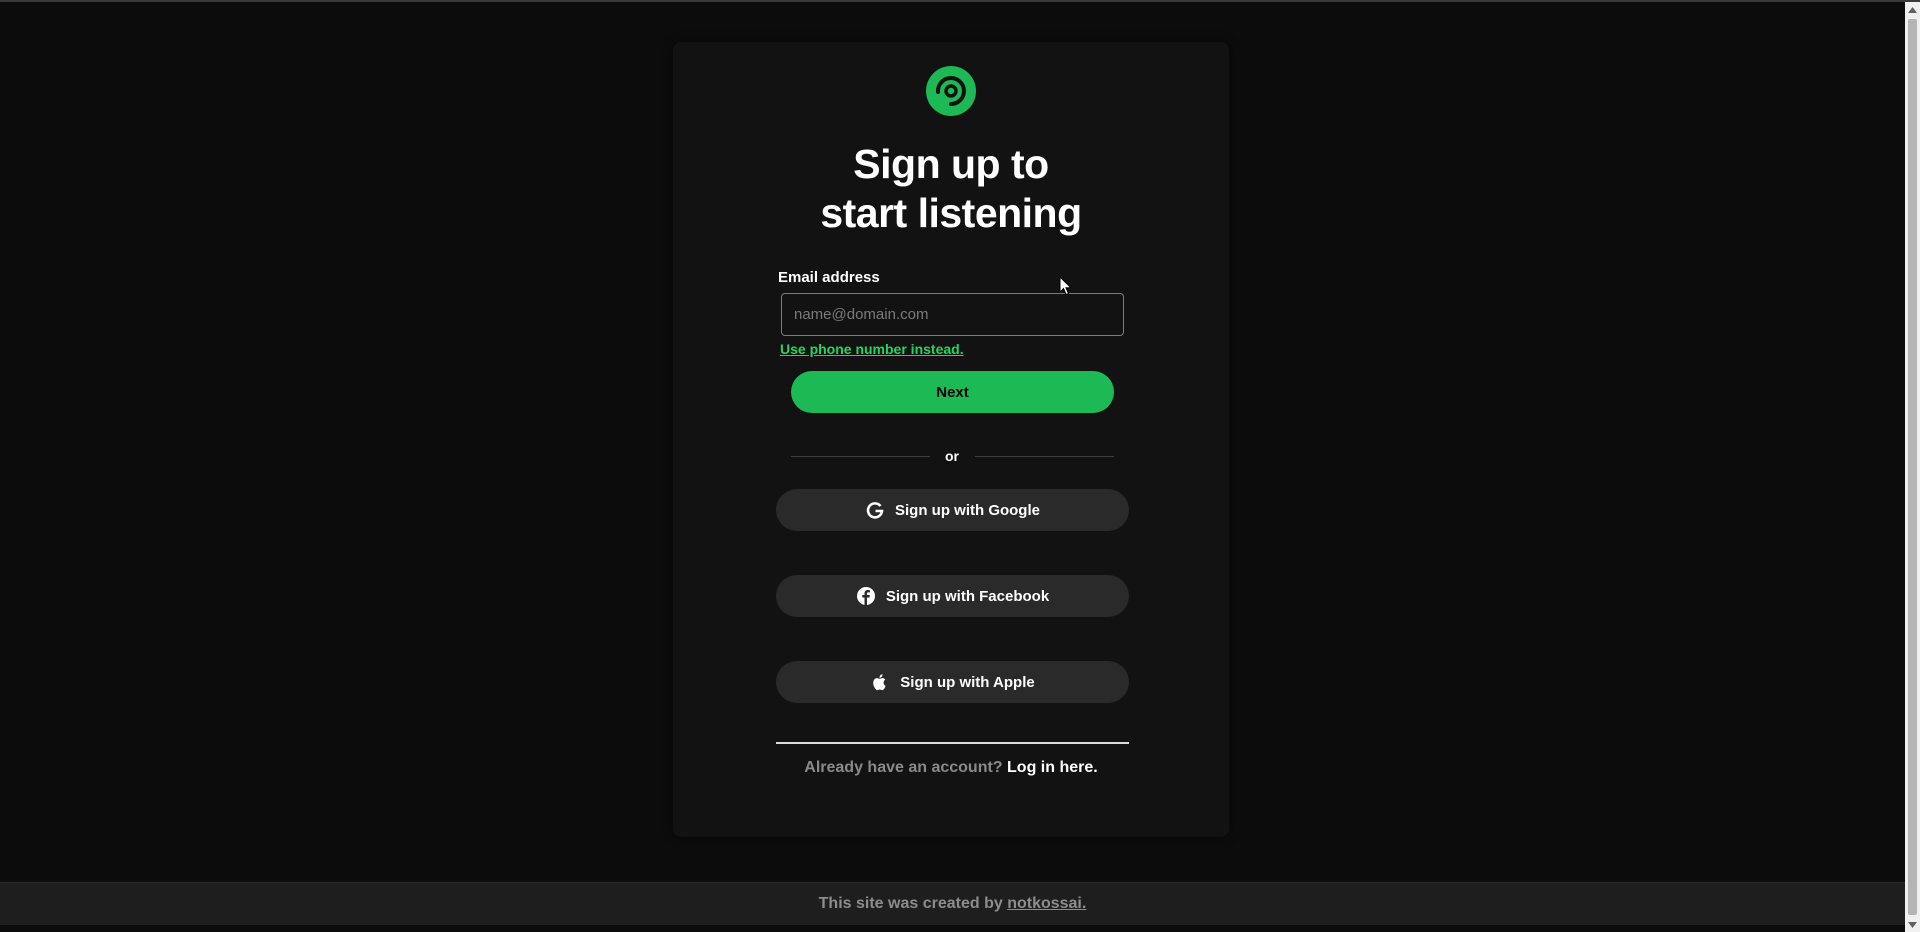  I want to click on google-icon, so click(875, 510).